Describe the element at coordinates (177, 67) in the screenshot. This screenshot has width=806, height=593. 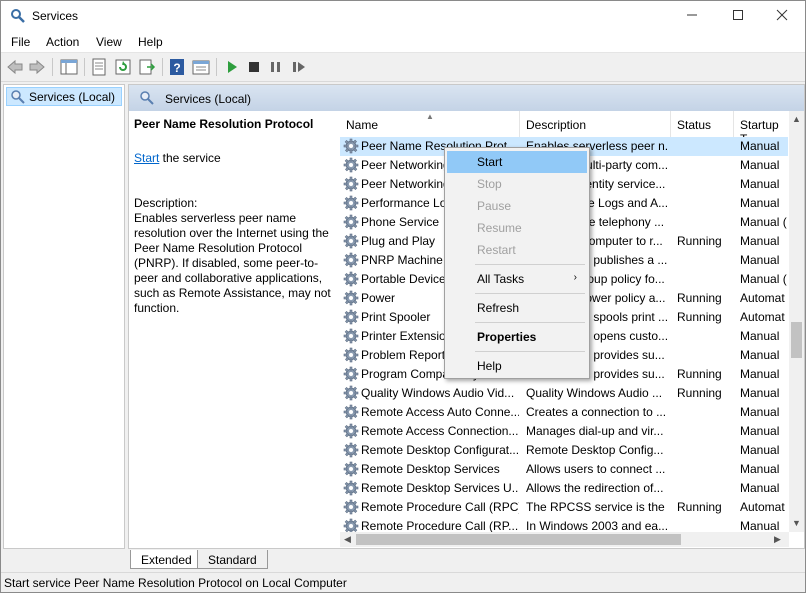
I see `help-icon: ?` at that location.